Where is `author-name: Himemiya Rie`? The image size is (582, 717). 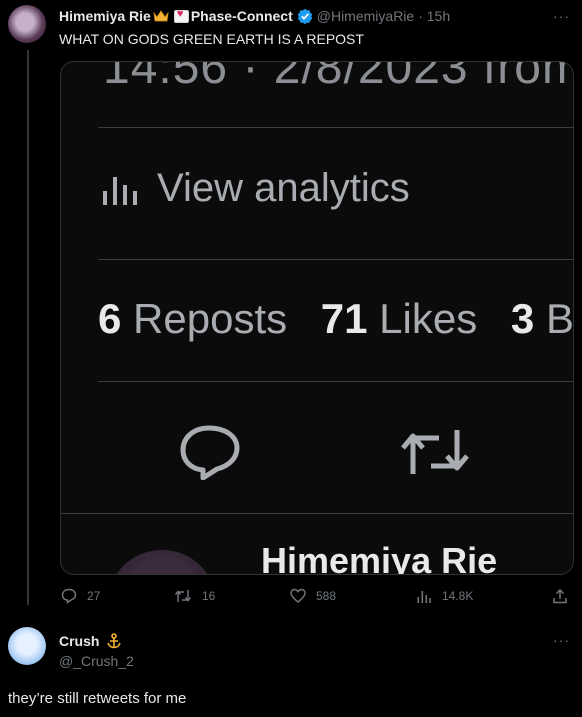
author-name: Himemiya Rie is located at coordinates (105, 16).